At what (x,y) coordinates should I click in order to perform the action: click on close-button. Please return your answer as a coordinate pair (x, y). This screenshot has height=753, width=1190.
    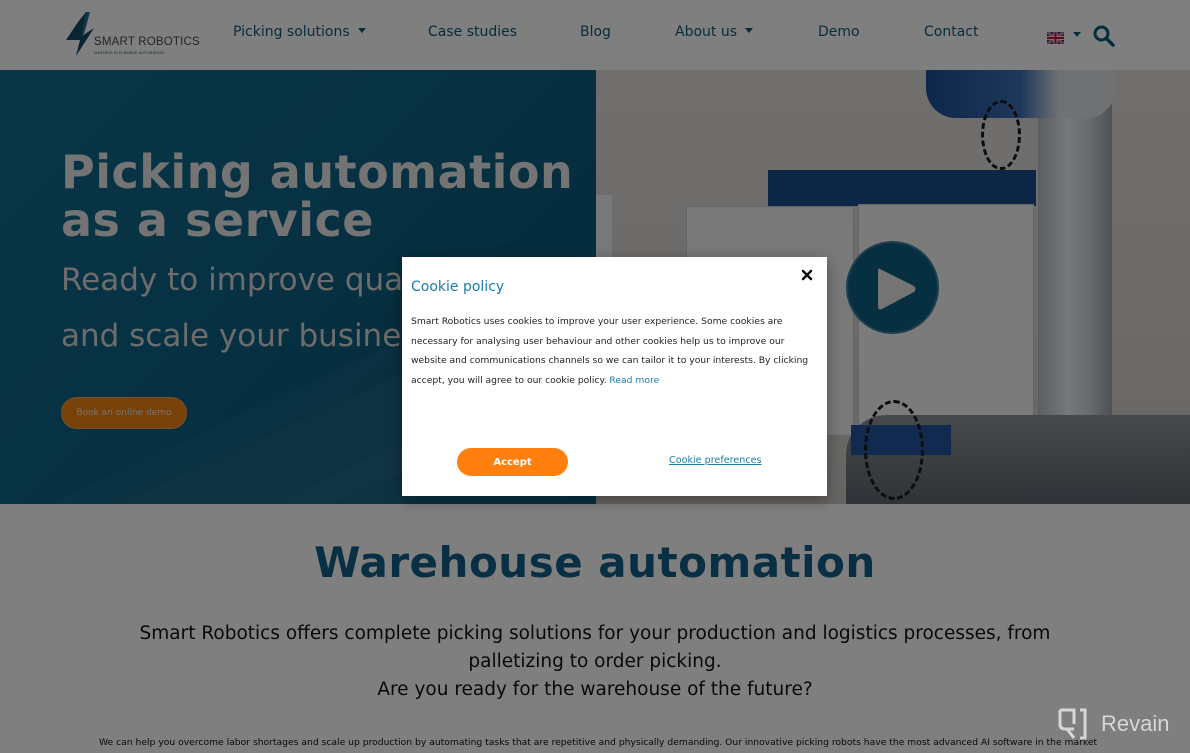
    Looking at the image, I should click on (807, 275).